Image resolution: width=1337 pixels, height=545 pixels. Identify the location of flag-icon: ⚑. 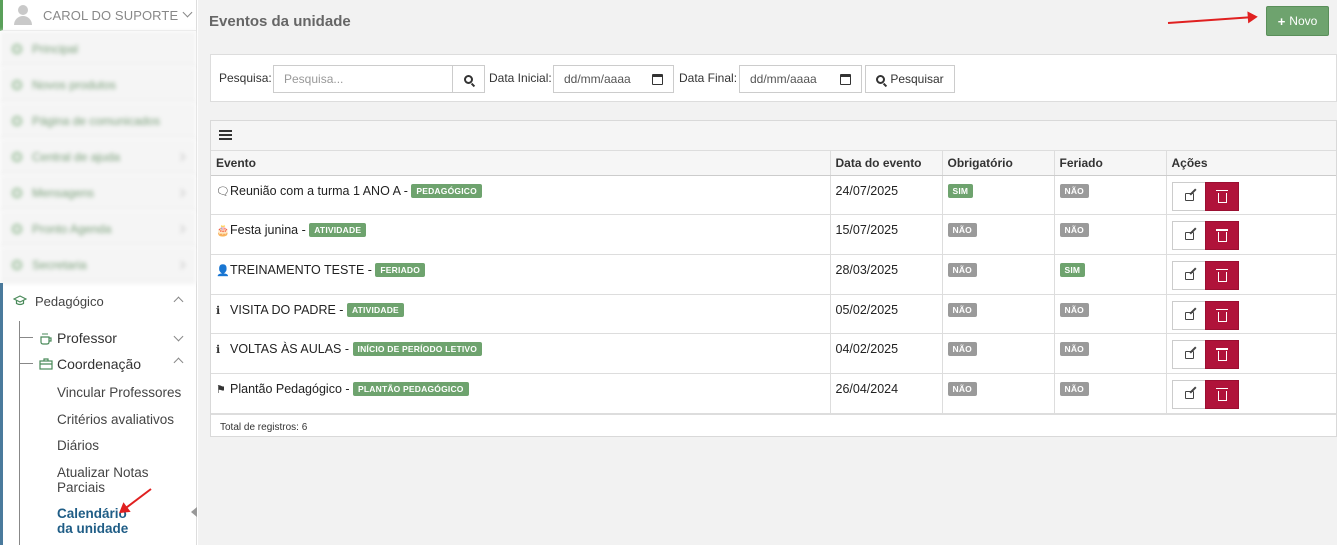
(221, 389).